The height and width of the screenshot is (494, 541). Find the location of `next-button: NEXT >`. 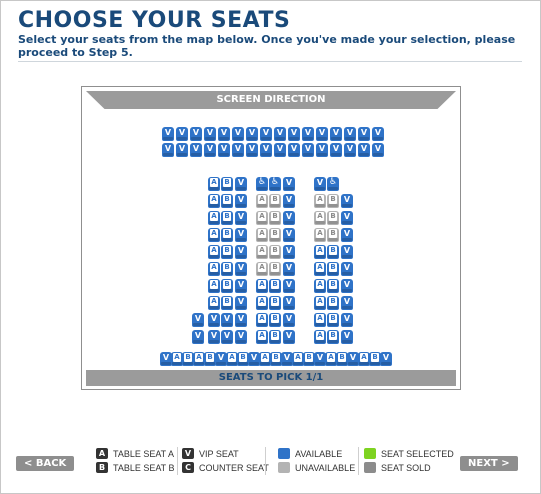

next-button: NEXT > is located at coordinates (489, 463).